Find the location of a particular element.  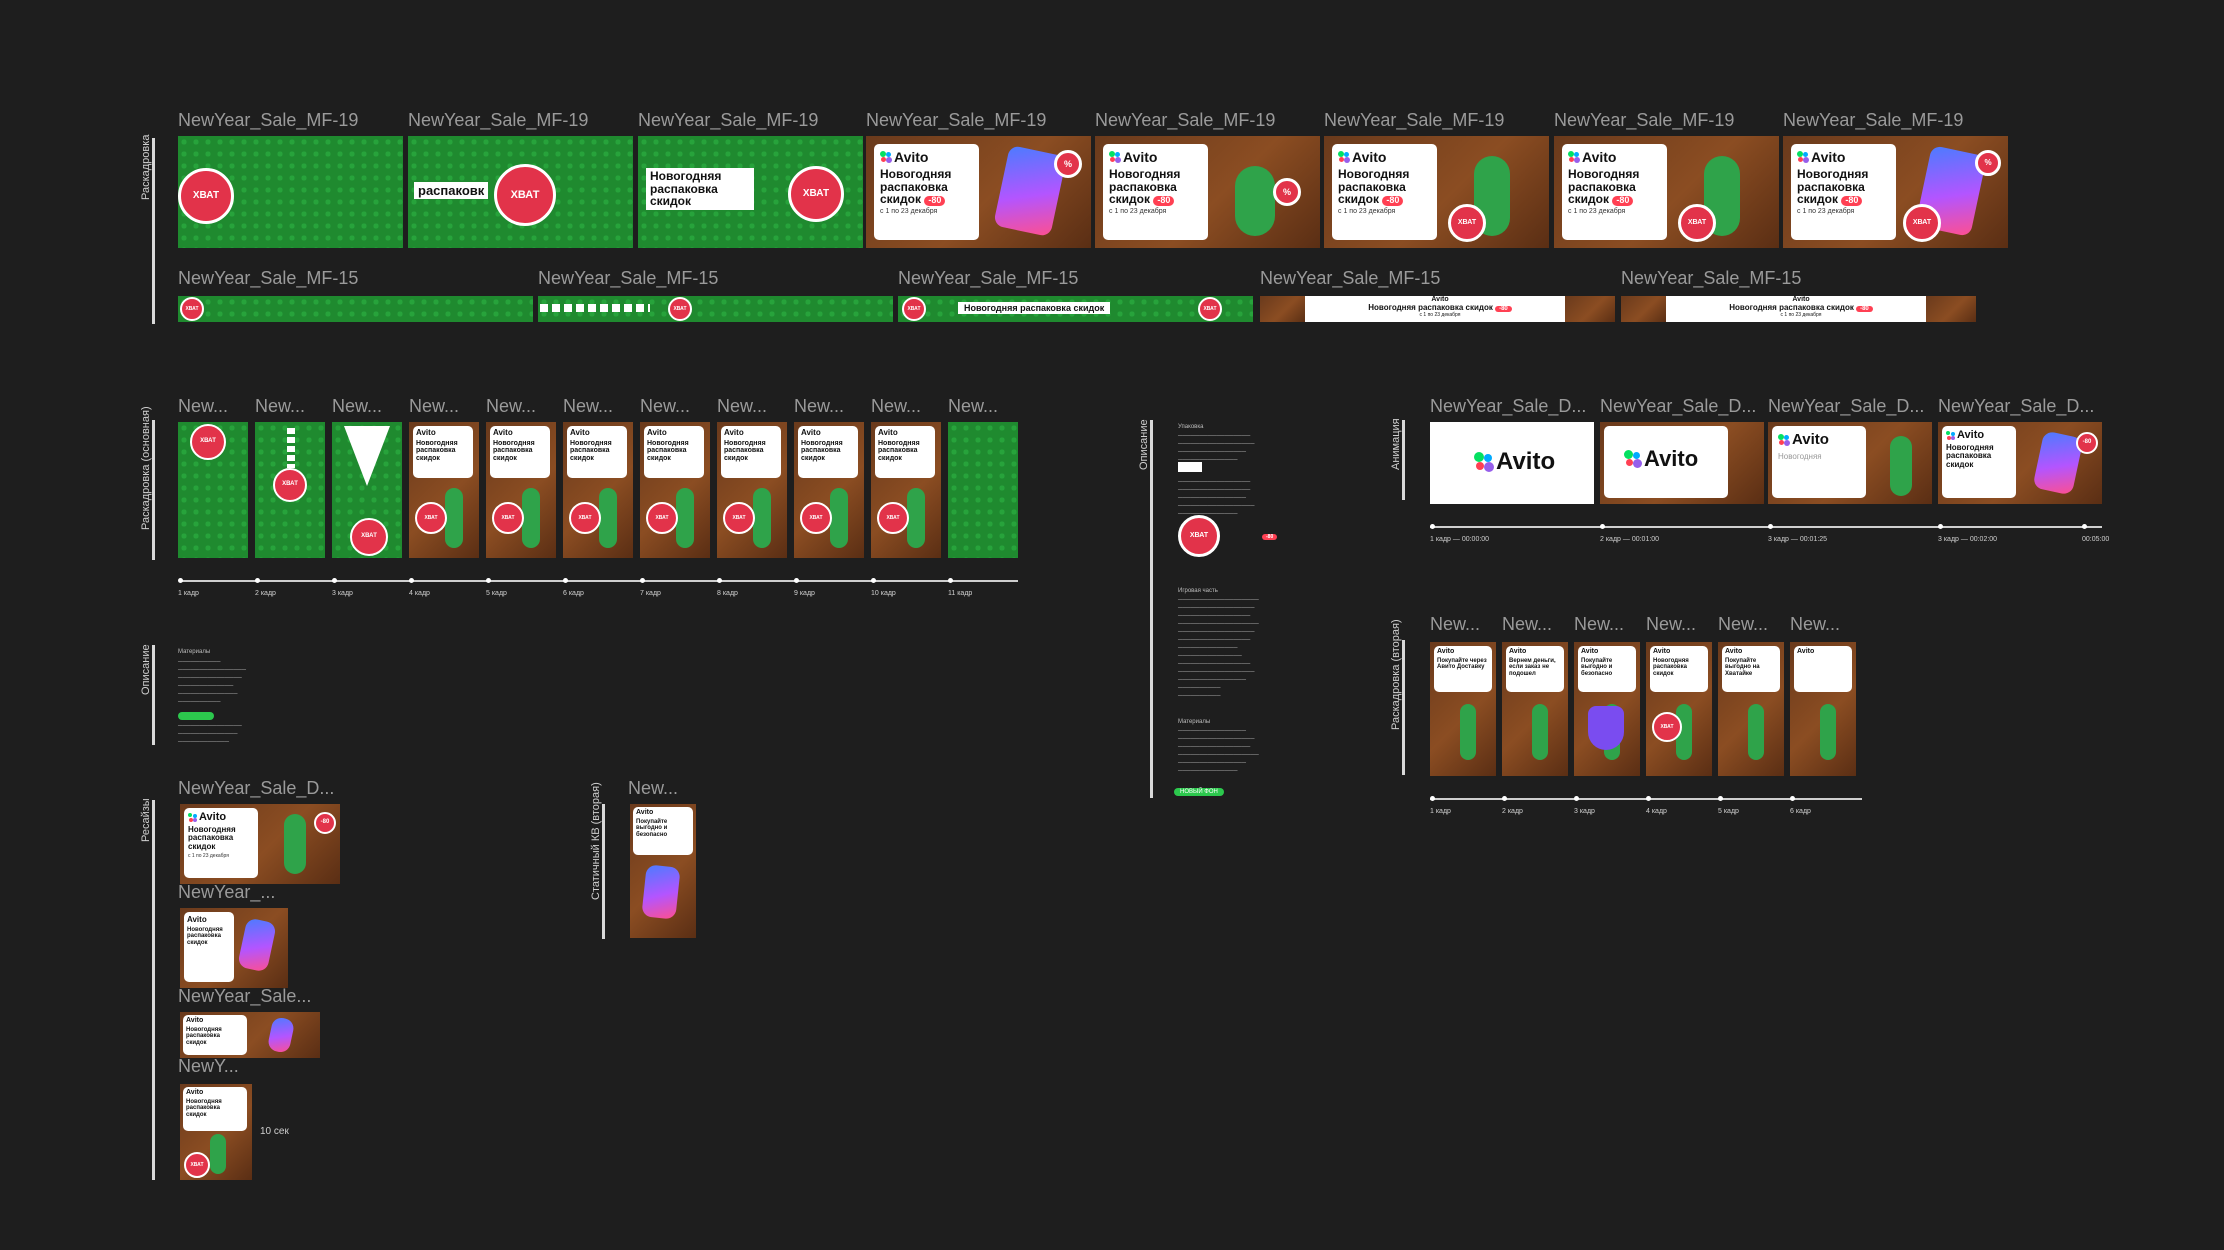

storyboard-frame: Avito Покупайте выгодно на Хватайке is located at coordinates (1751, 709).